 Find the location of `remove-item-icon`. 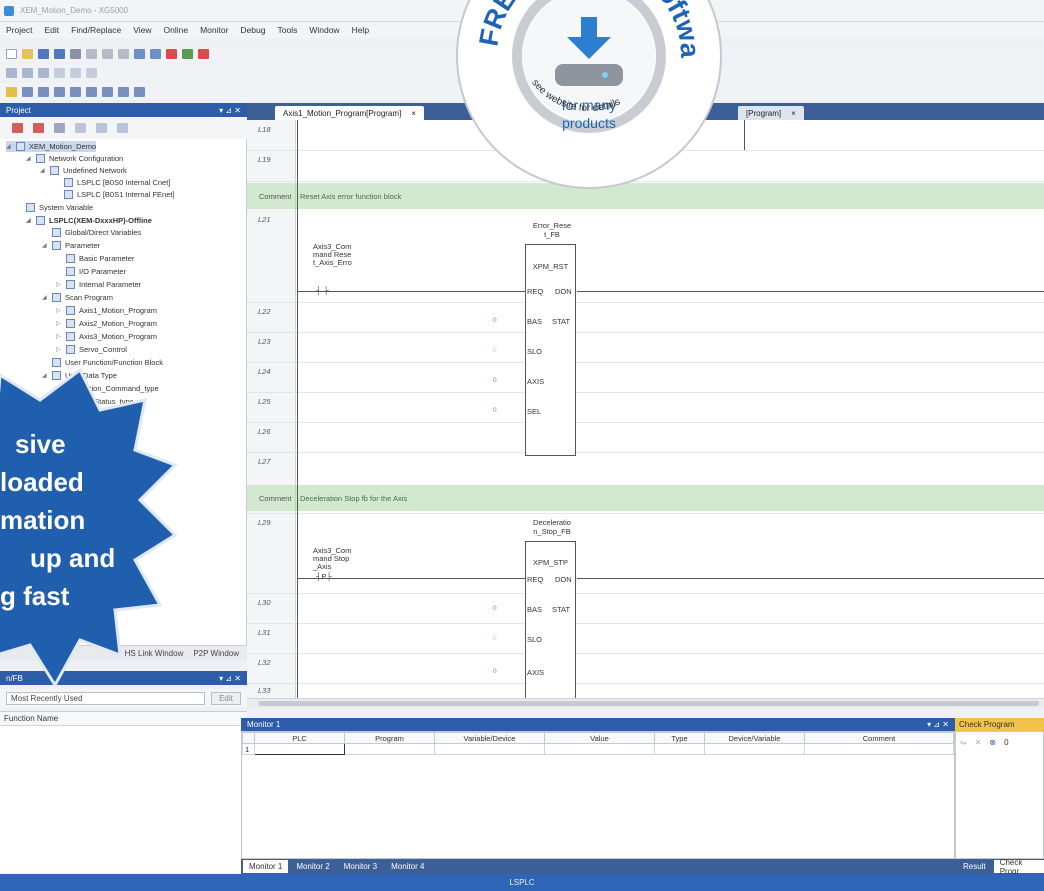

remove-item-icon is located at coordinates (38, 128).